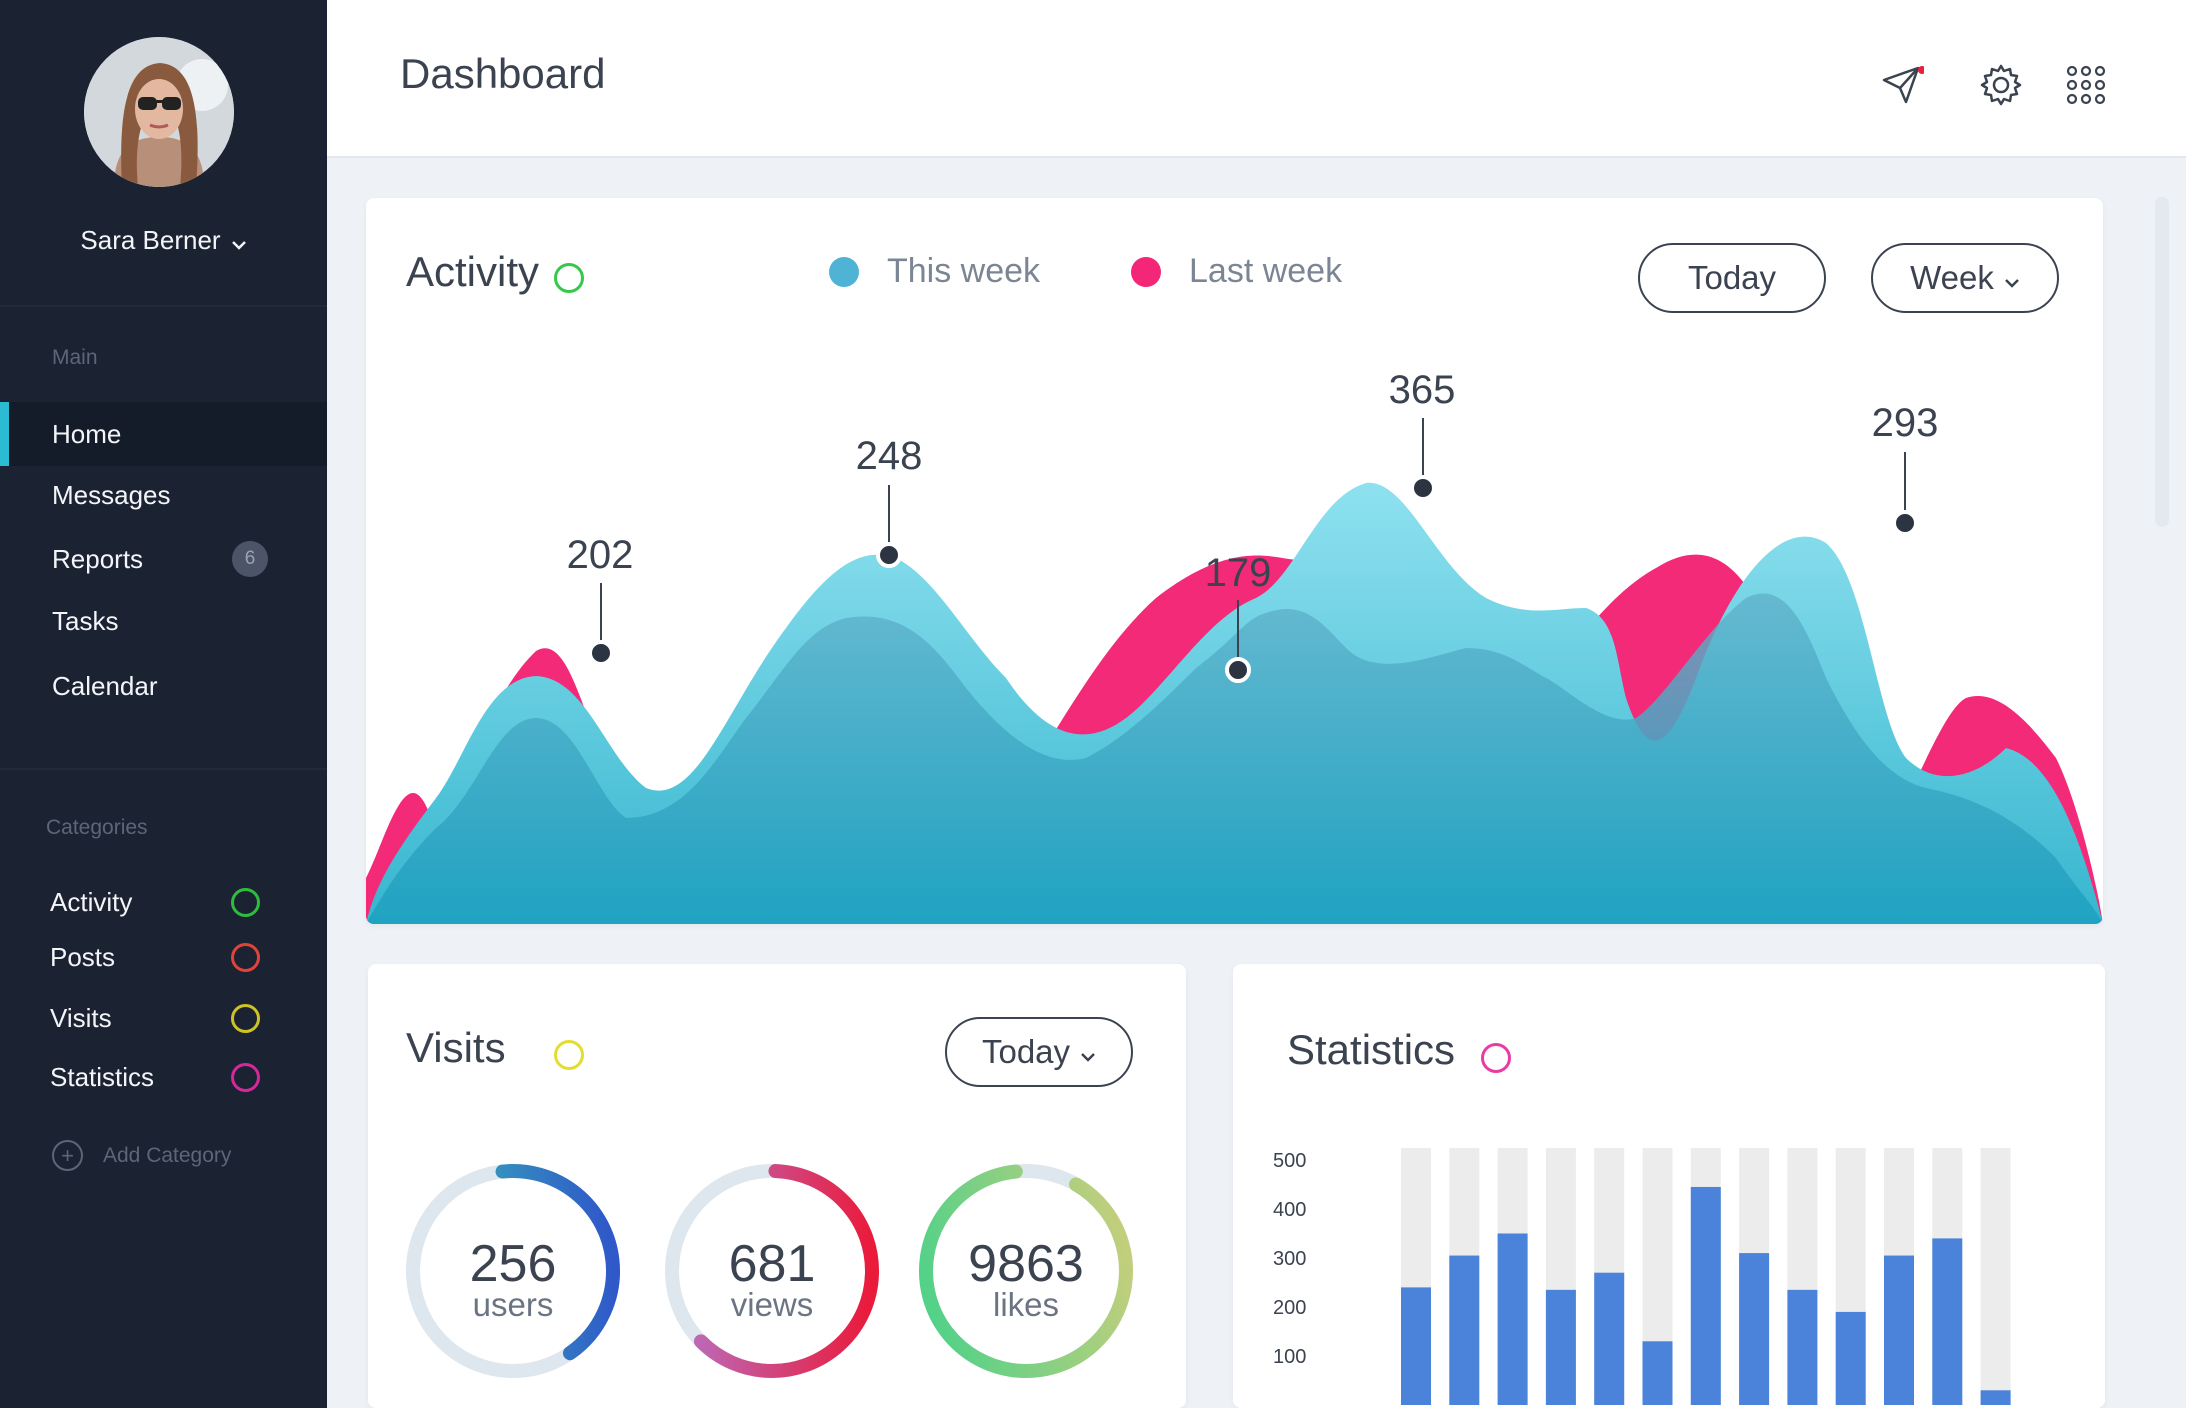 This screenshot has width=2186, height=1408. What do you see at coordinates (163, 902) in the screenshot?
I see `category-activity: Activity` at bounding box center [163, 902].